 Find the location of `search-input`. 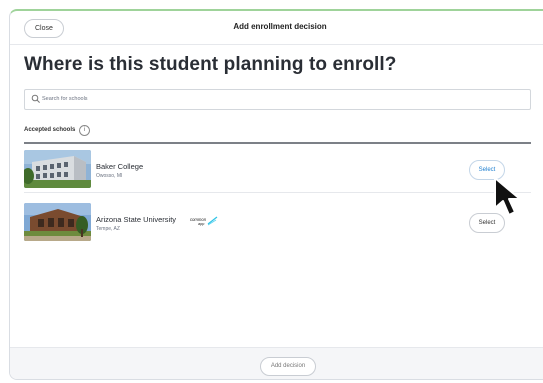

search-input is located at coordinates (277, 99).